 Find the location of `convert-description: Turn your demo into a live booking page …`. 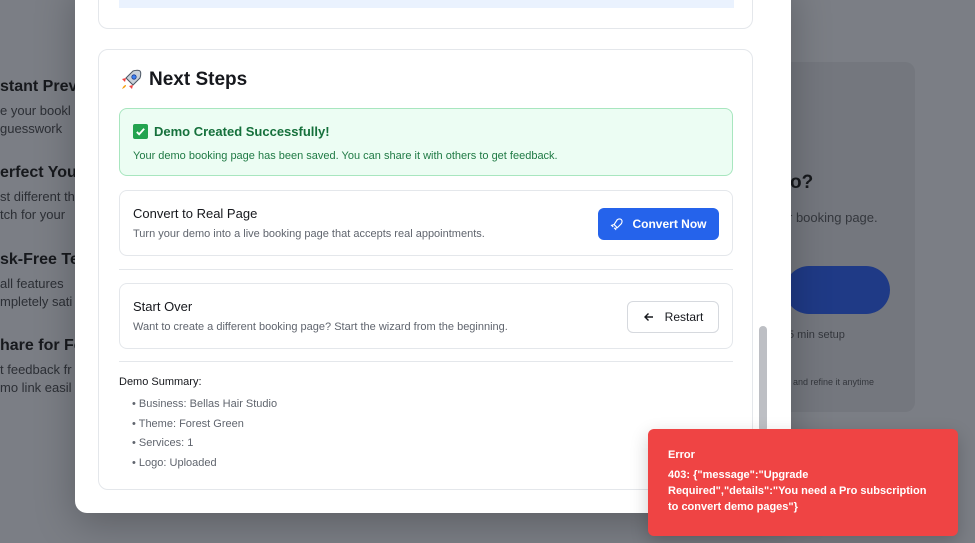

convert-description: Turn your demo into a live booking page … is located at coordinates (309, 234).